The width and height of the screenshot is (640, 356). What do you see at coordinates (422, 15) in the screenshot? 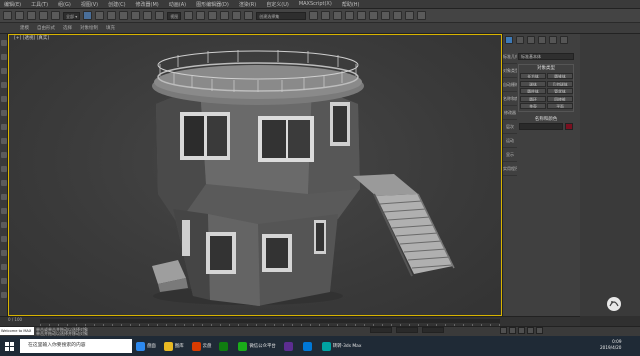
I see `render-button` at bounding box center [422, 15].